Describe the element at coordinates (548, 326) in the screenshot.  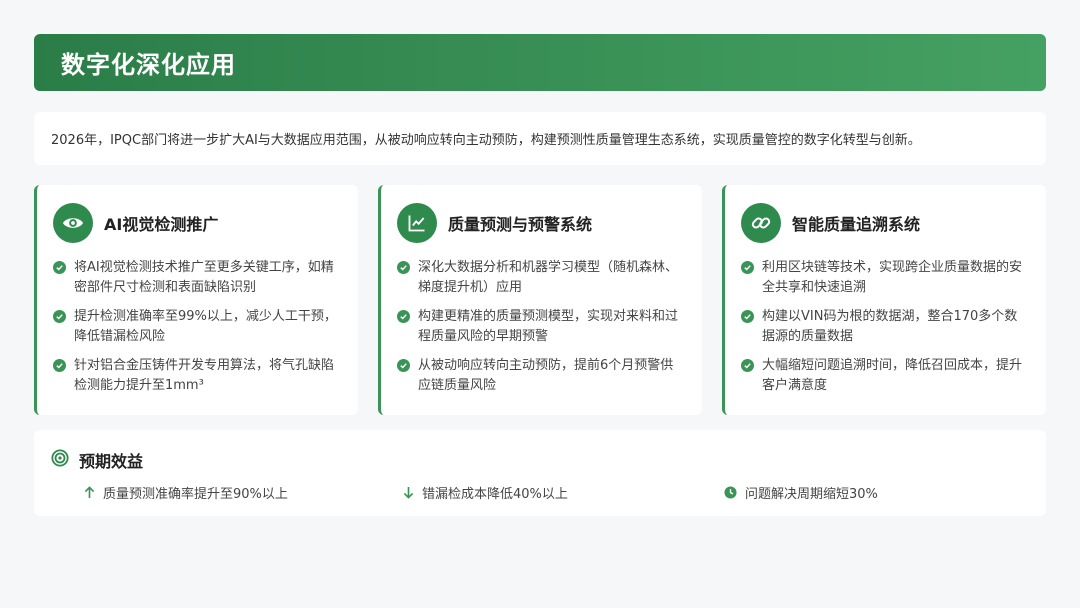
I see `bullet-text: 构建更精准的质量预测模型，实现对来料和过程质量风险的早期预警` at that location.